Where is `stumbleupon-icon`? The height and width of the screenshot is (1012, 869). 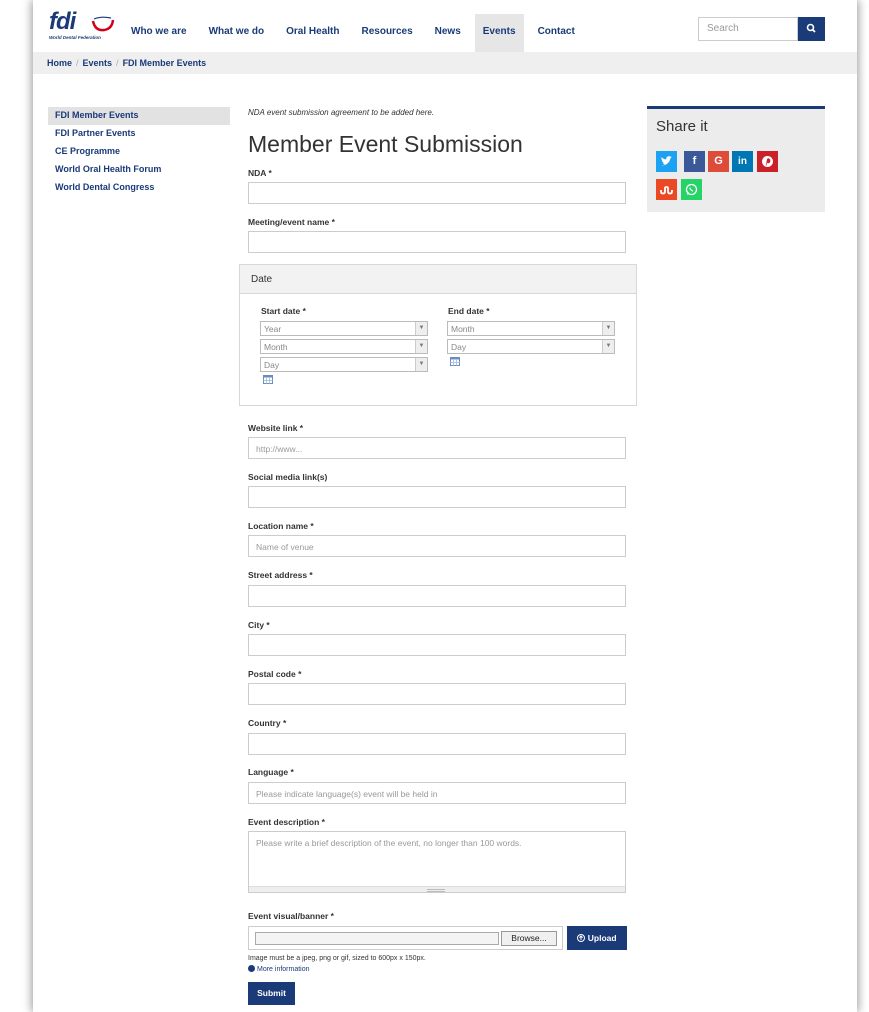 stumbleupon-icon is located at coordinates (666, 190).